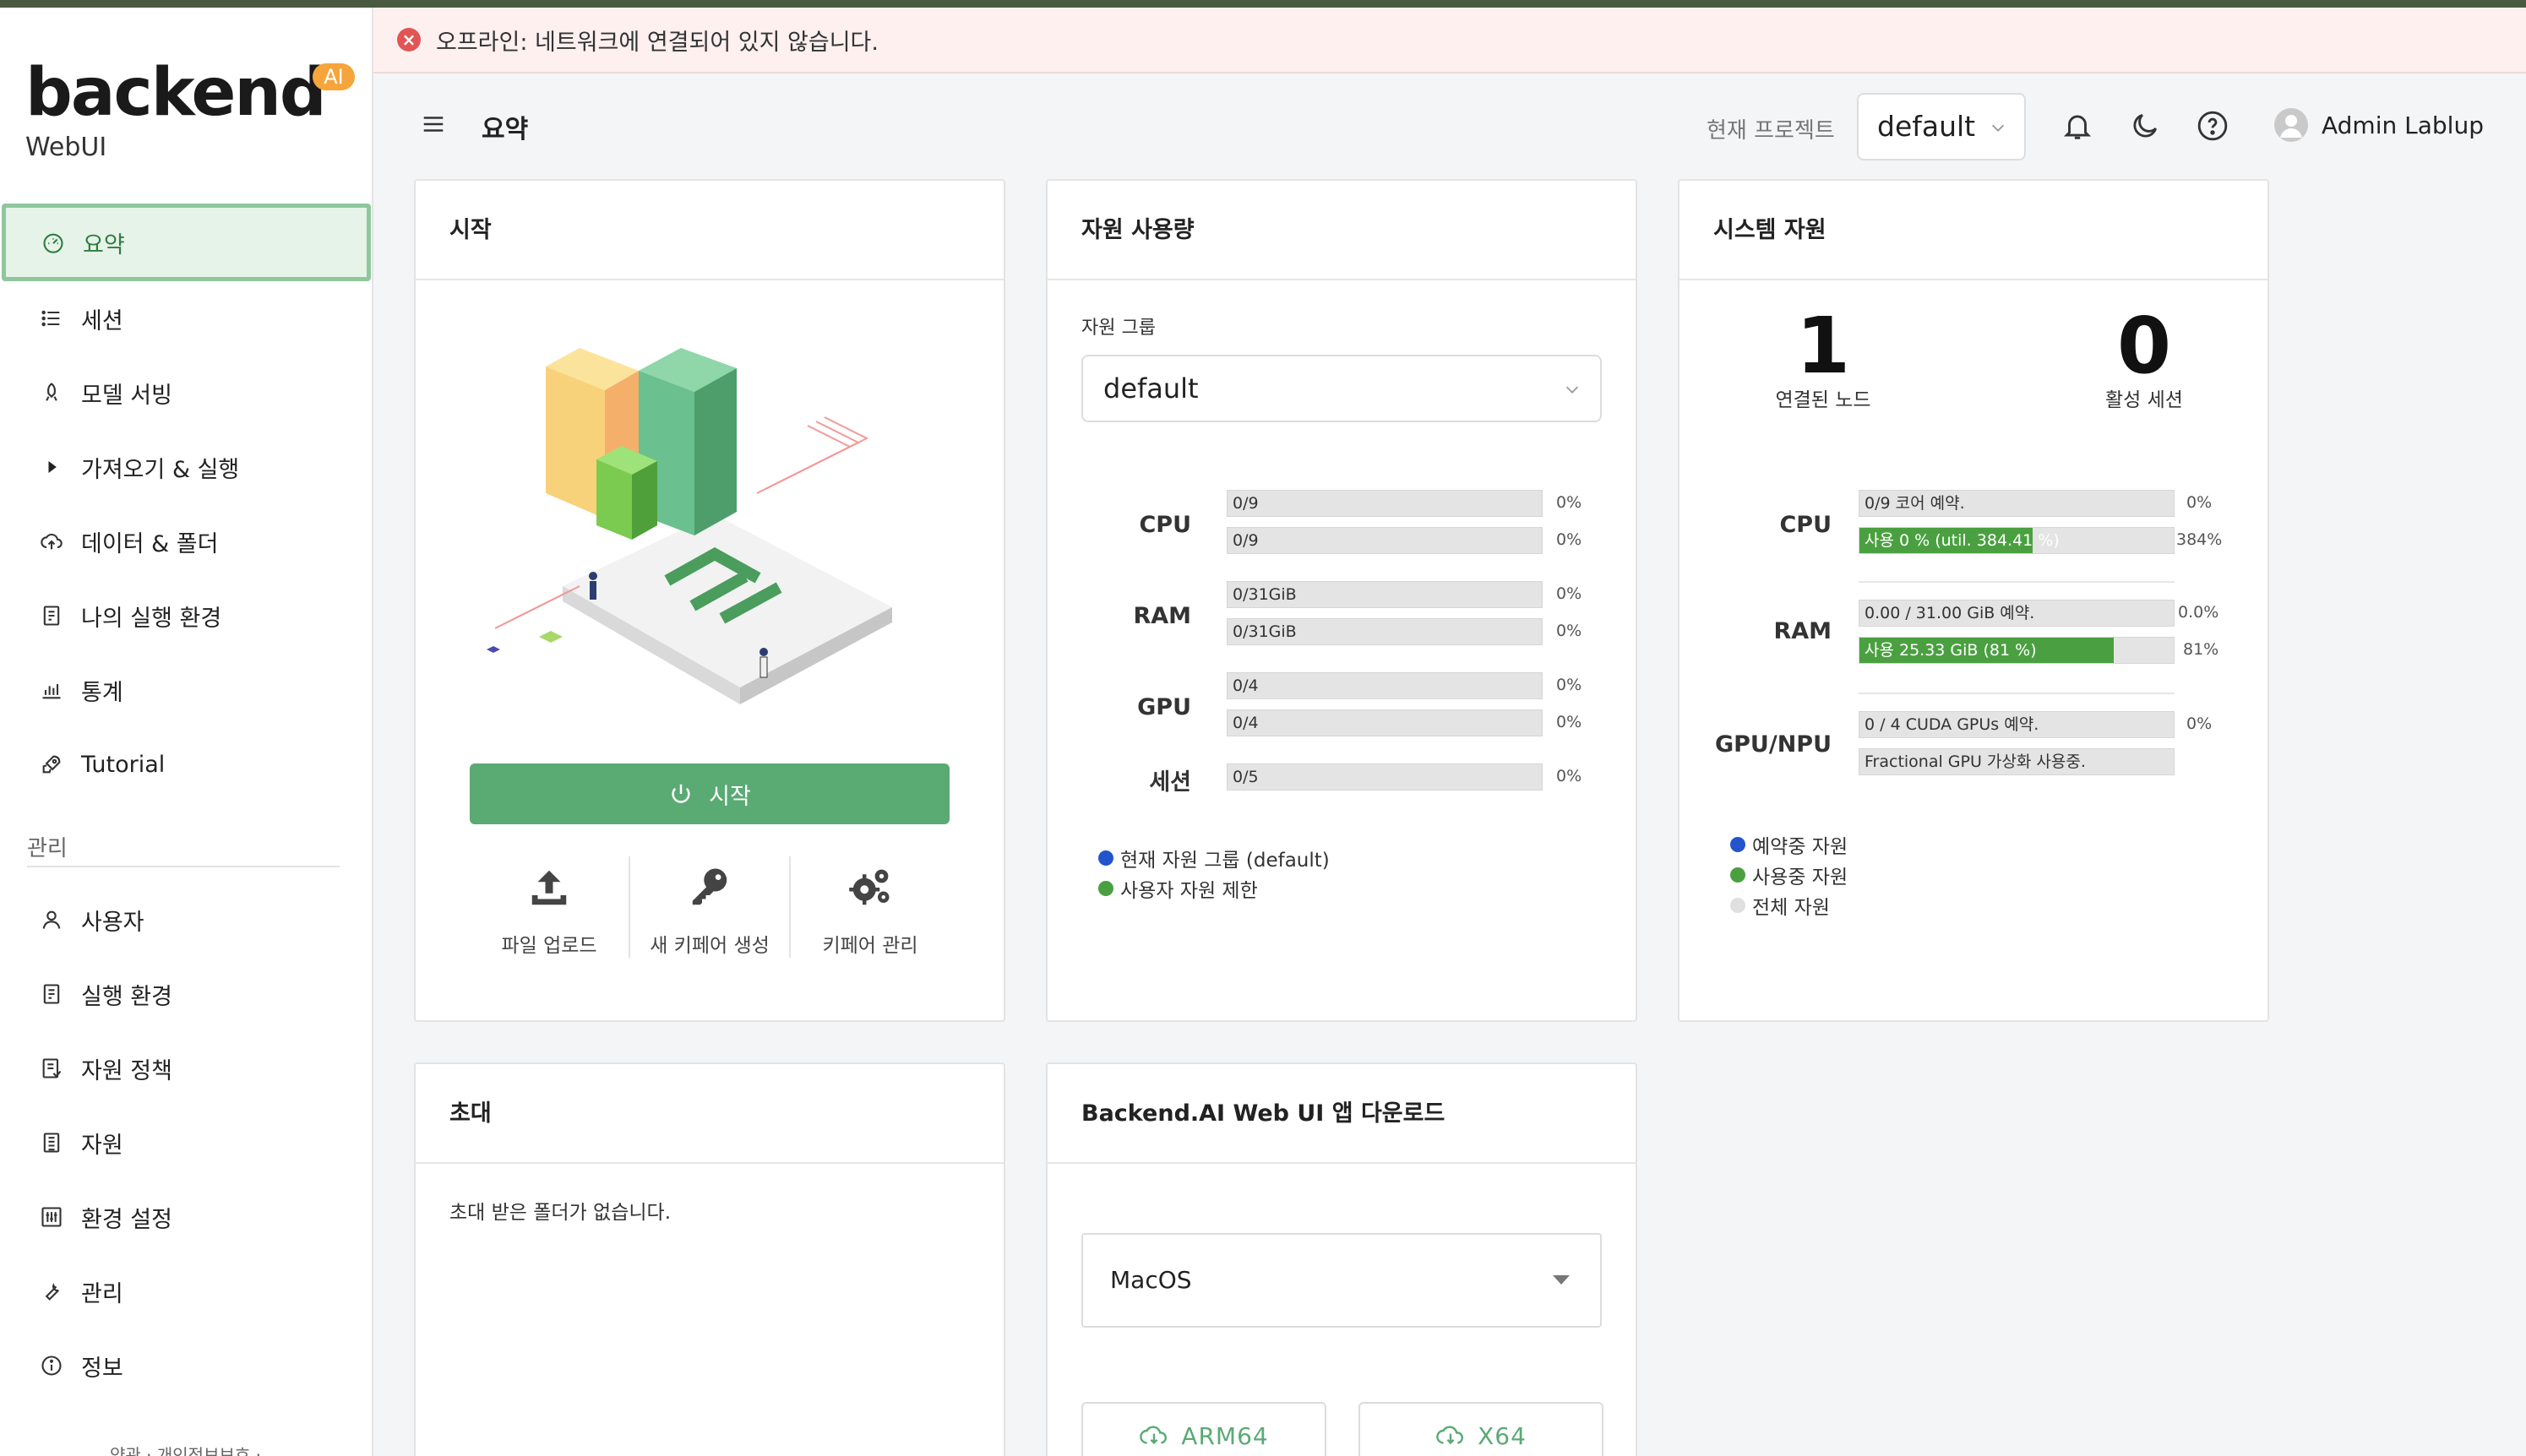 The width and height of the screenshot is (2526, 1456). Describe the element at coordinates (51, 1291) in the screenshot. I see `wrench-icon` at that location.